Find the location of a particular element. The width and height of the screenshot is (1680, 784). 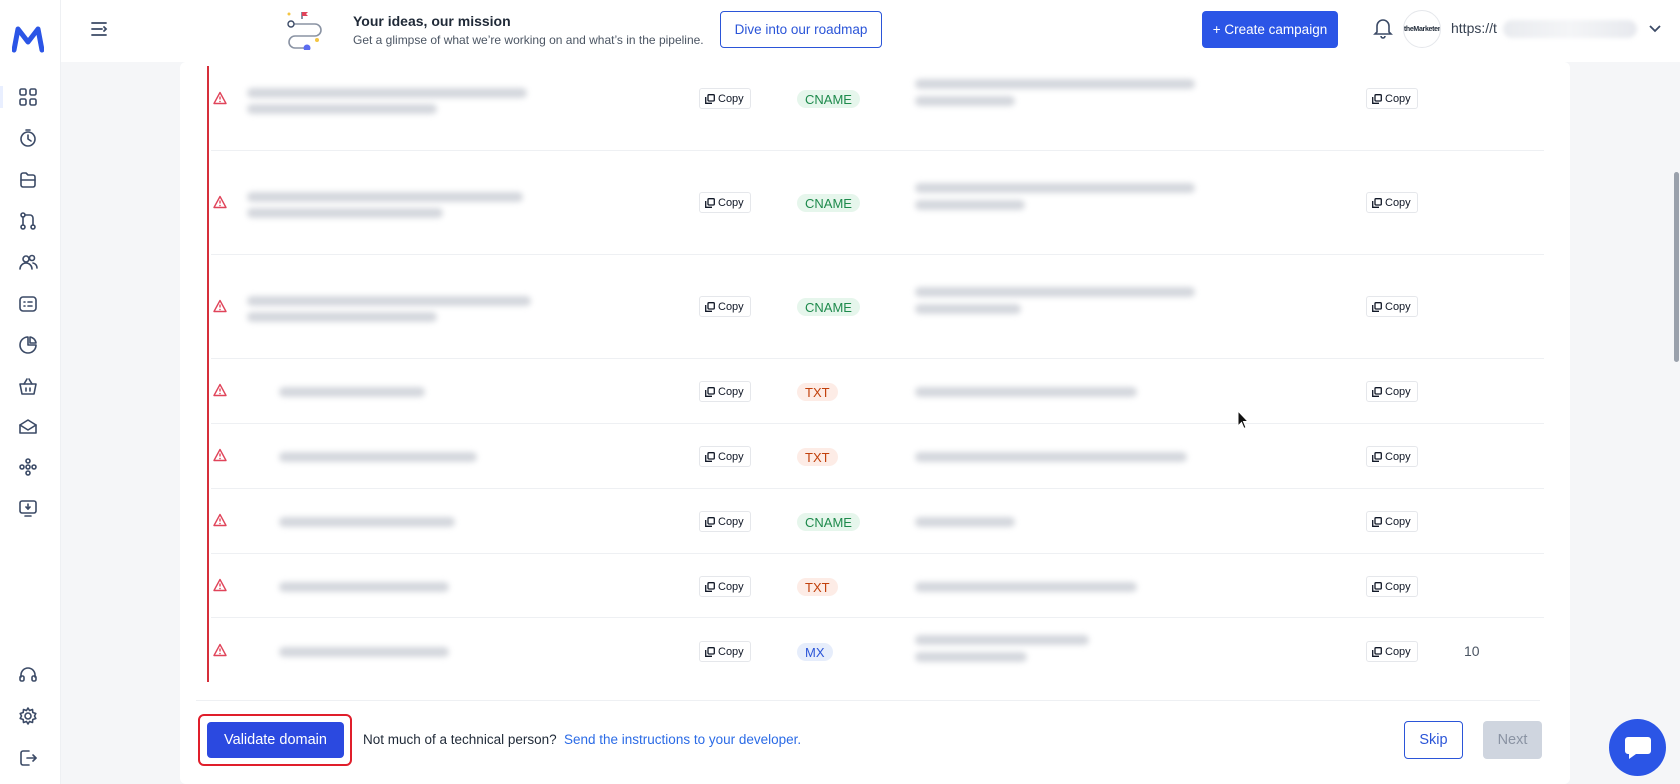

account-url: https://t is located at coordinates (1474, 28).